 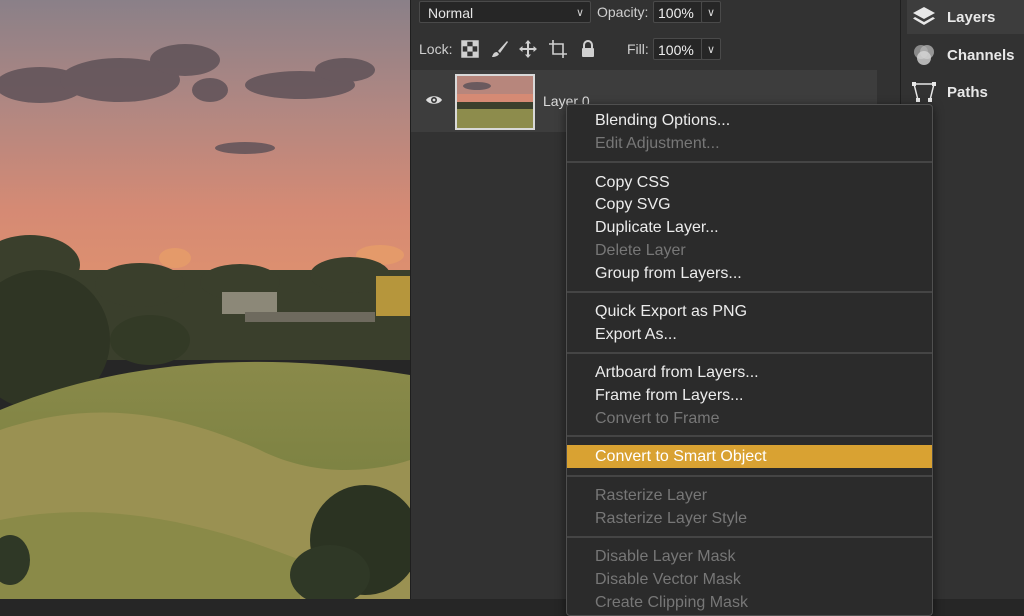 I want to click on menu-item-copy-css: Copy CSS, so click(x=749, y=182).